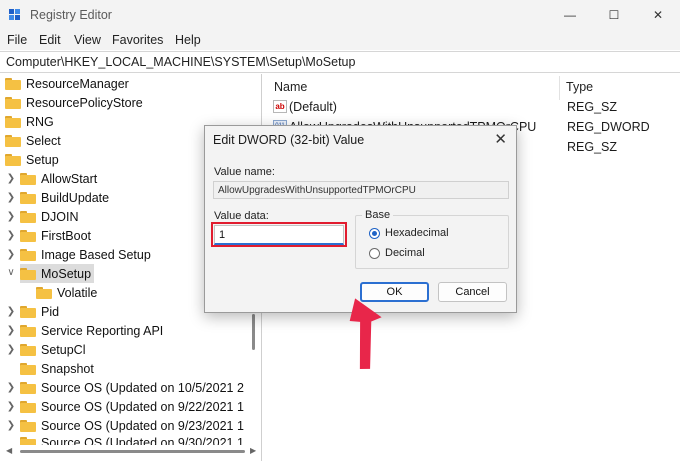 This screenshot has height=461, width=680. Describe the element at coordinates (290, 87) in the screenshot. I see `column-header-name: Name` at that location.